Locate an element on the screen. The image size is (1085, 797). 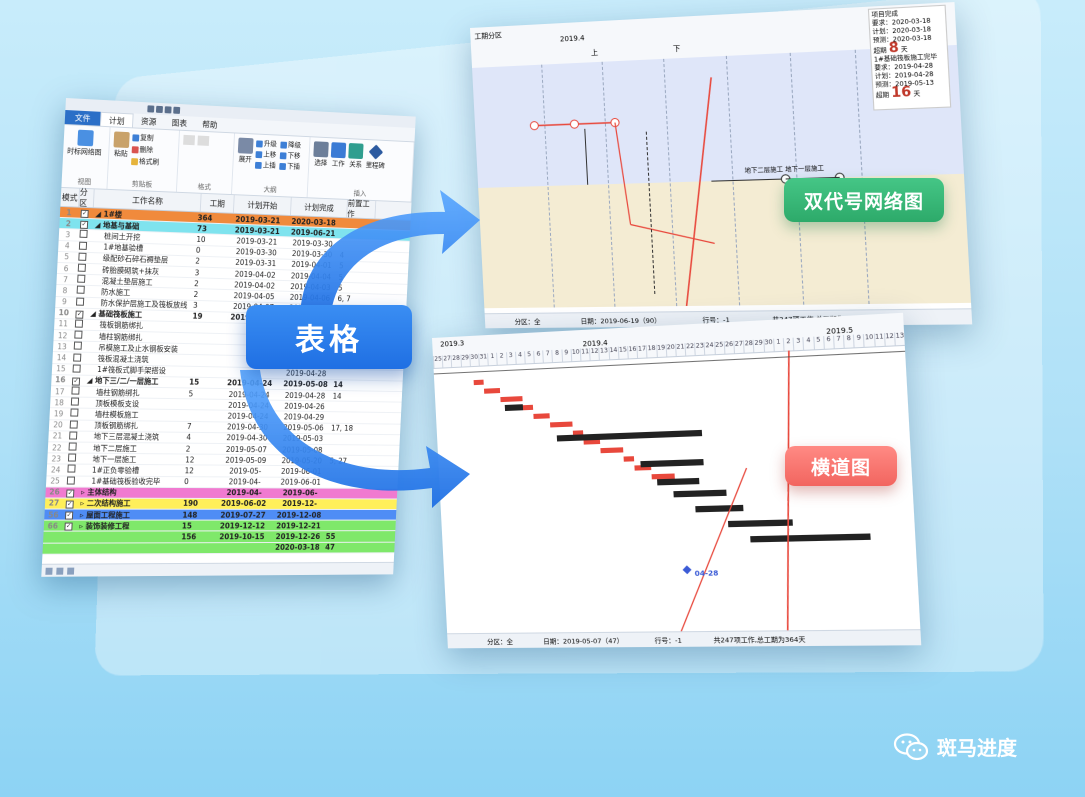
cell-n: 10 is located at coordinates (64, 313).